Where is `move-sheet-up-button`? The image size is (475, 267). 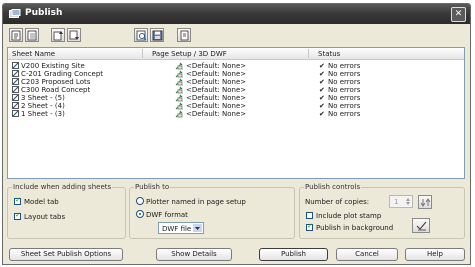
move-sheet-up-button is located at coordinates (58, 35).